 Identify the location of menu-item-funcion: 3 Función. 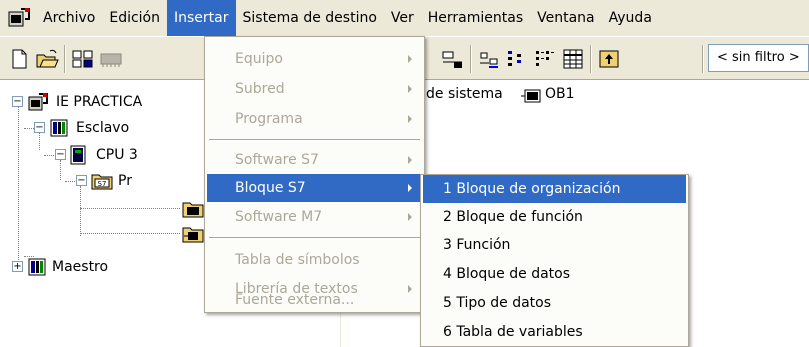
(554, 245).